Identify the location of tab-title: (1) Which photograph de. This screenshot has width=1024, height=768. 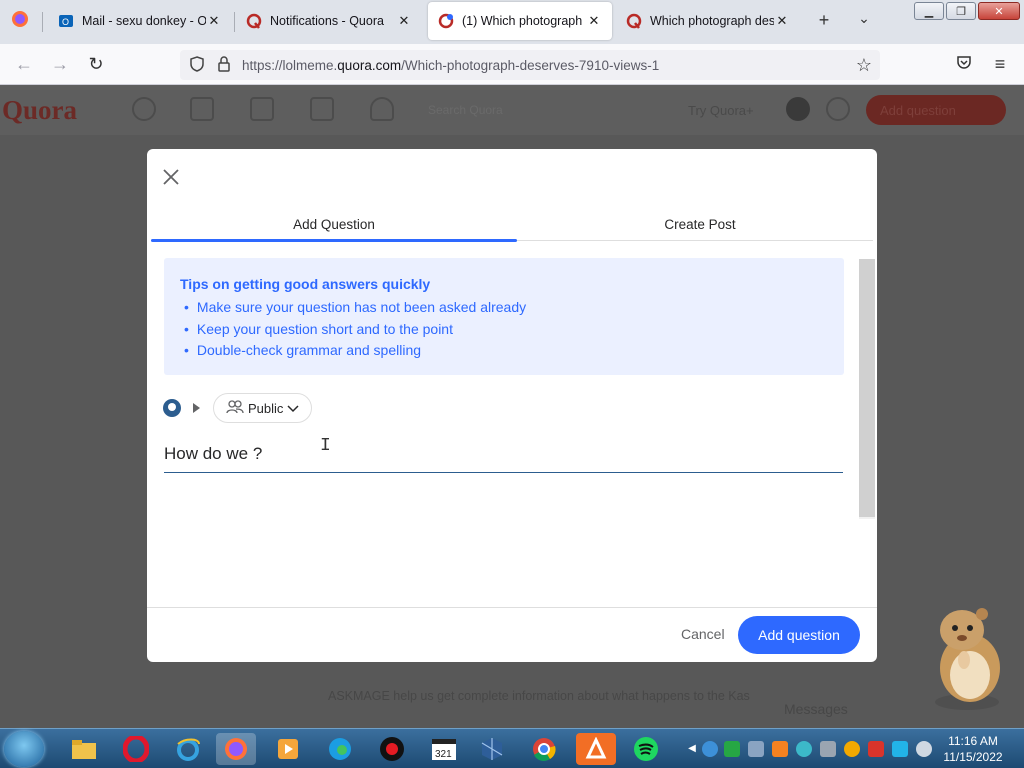
(524, 21).